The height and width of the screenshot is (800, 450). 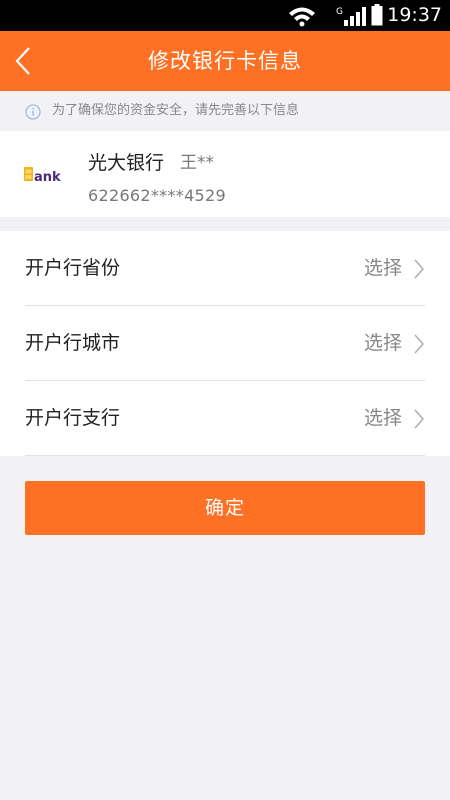 I want to click on page-title: 修改银行卡信息, so click(x=225, y=61).